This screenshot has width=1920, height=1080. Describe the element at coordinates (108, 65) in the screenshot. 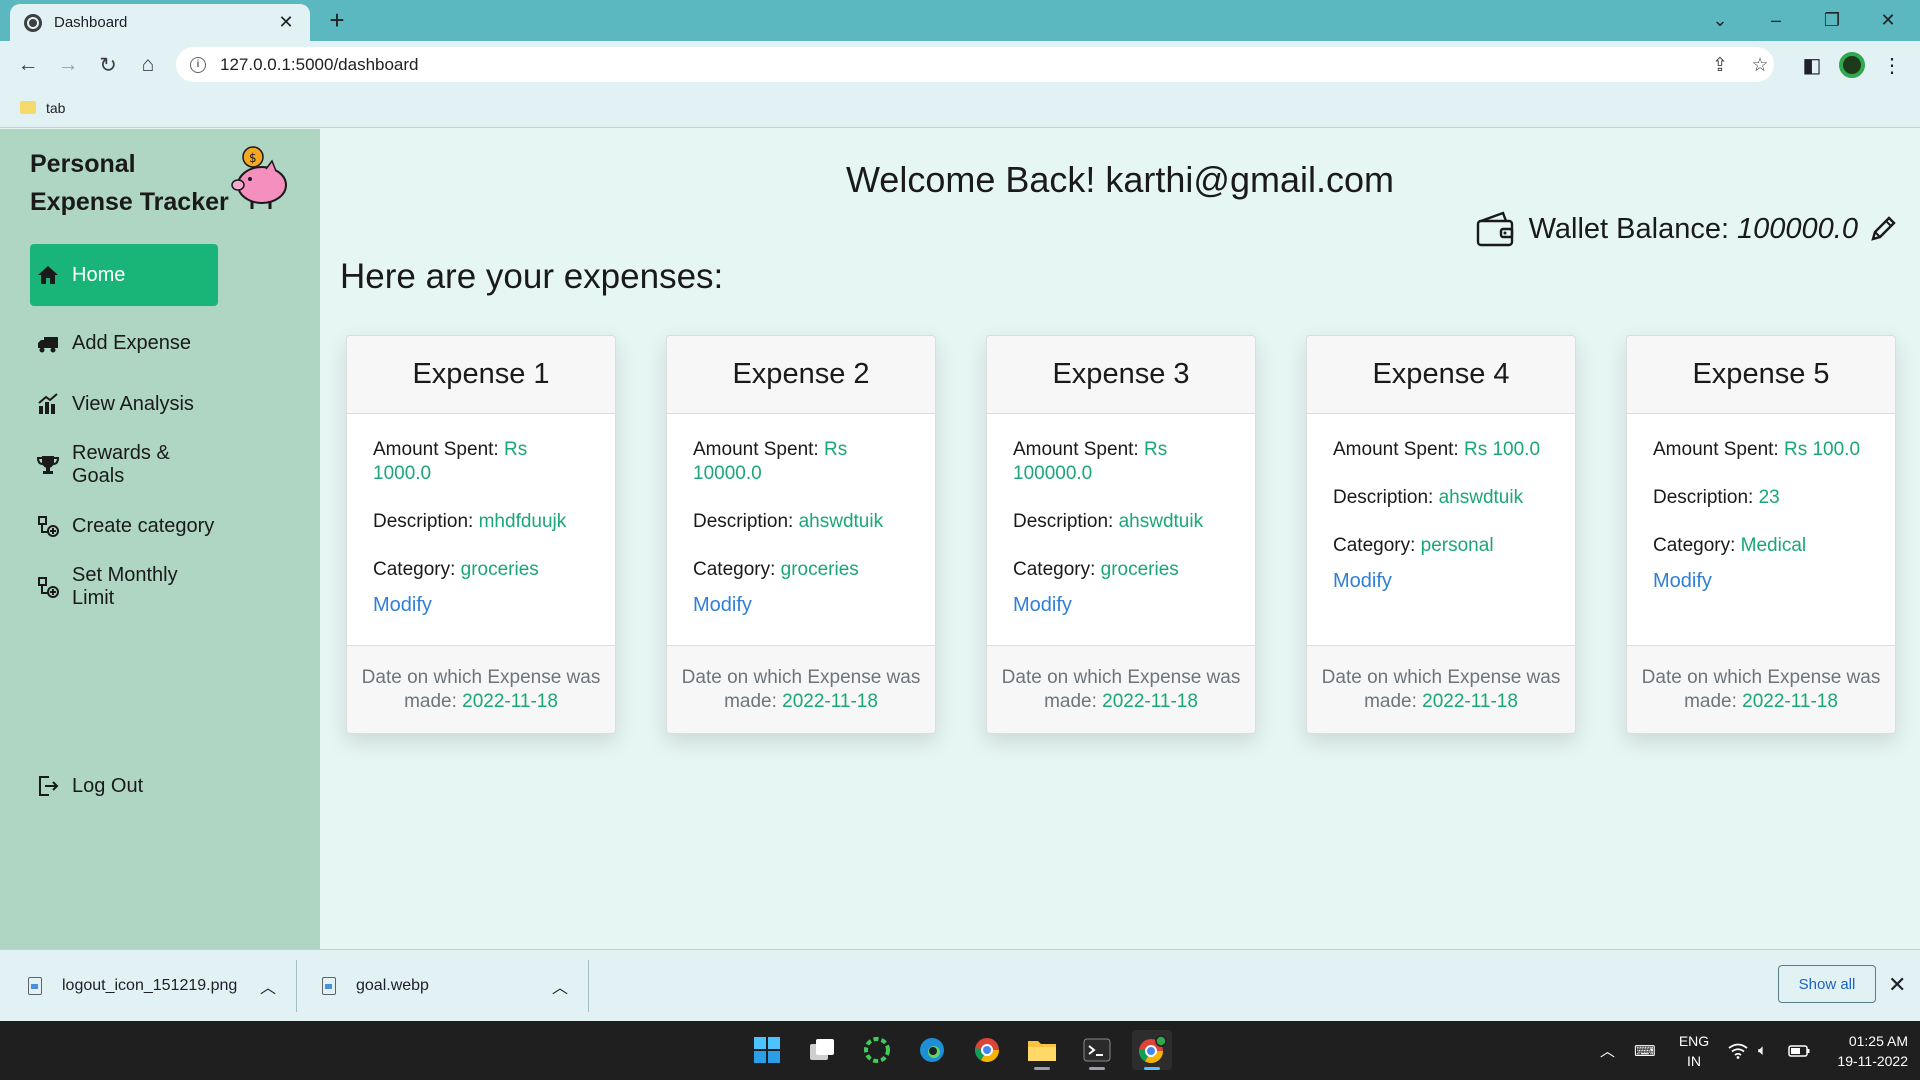

I see `reload-icon: ↻` at that location.